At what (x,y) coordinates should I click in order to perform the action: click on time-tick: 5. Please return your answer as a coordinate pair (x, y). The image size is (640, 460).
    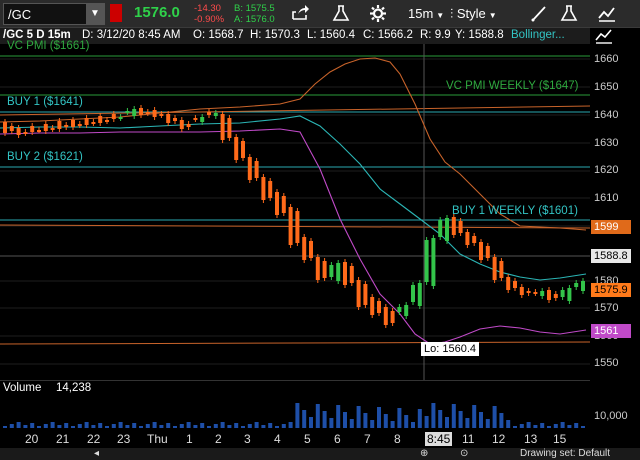
    Looking at the image, I should click on (307, 439).